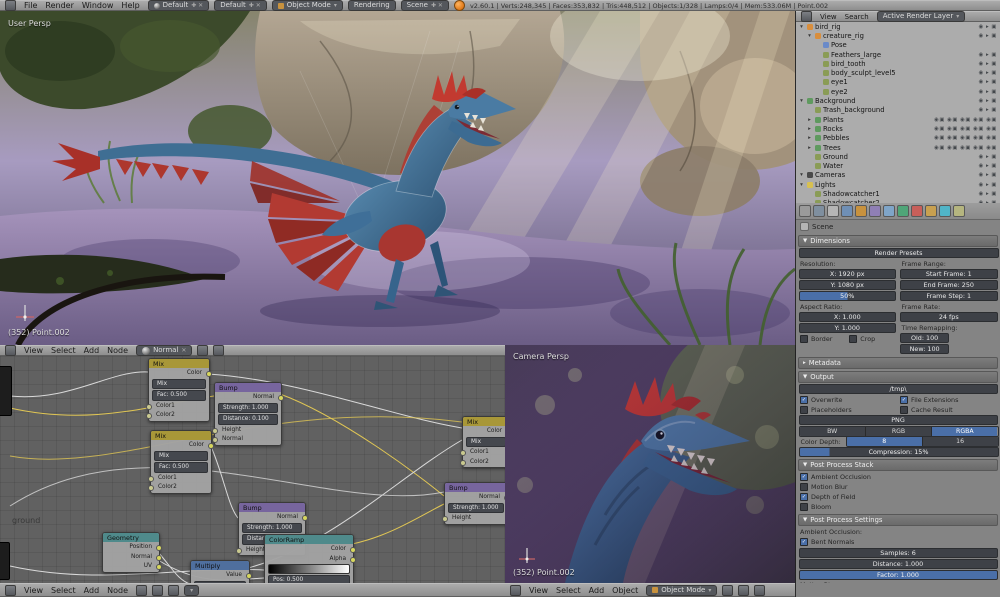 The height and width of the screenshot is (597, 1000). Describe the element at coordinates (898, 497) in the screenshot. I see `pp-stack-row: Depth of Field` at that location.